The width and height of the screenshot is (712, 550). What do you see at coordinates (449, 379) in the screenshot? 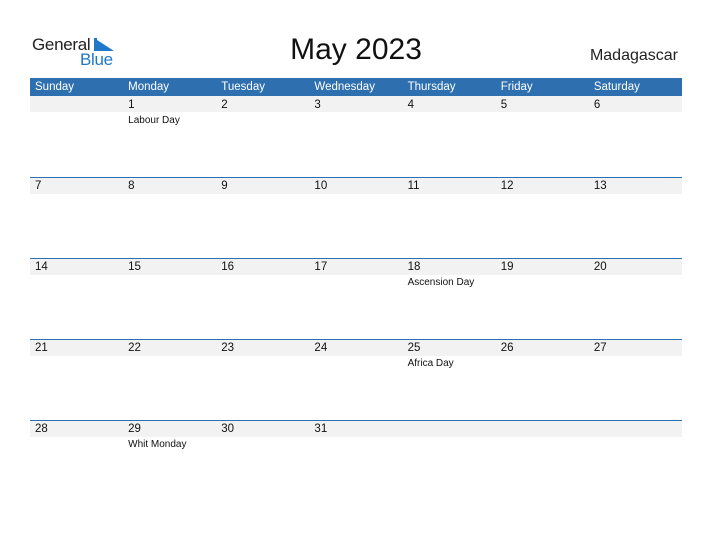
I see `day-cell: 25 Africa Day` at bounding box center [449, 379].